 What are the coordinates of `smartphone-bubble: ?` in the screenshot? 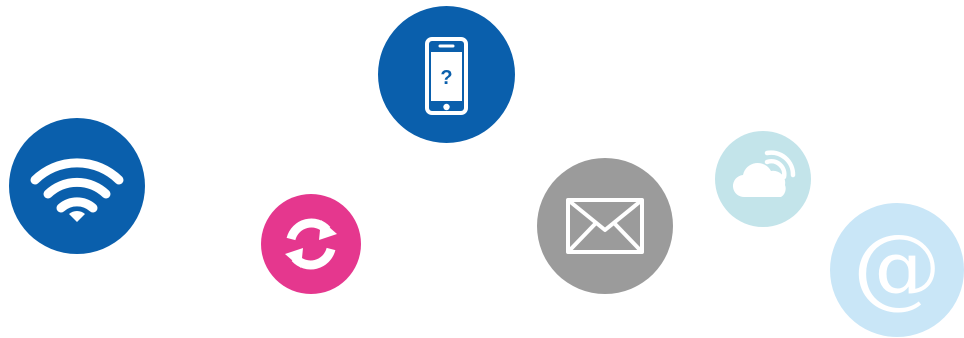 It's located at (446, 74).